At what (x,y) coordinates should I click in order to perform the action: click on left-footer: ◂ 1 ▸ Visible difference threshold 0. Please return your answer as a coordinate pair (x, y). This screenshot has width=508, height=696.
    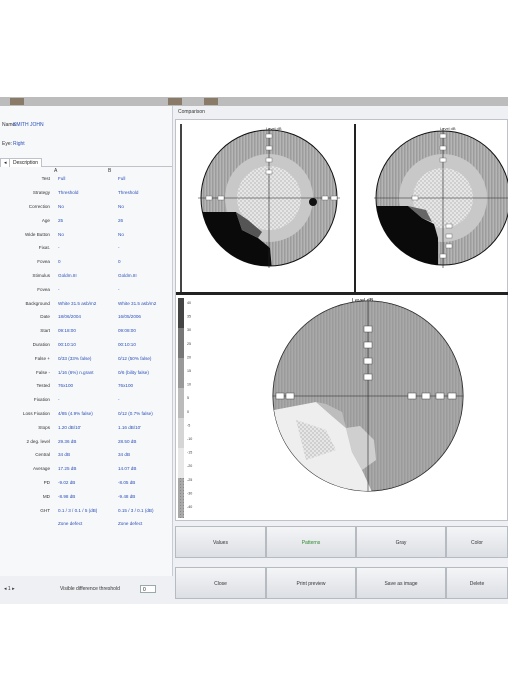
    Looking at the image, I should click on (86, 589).